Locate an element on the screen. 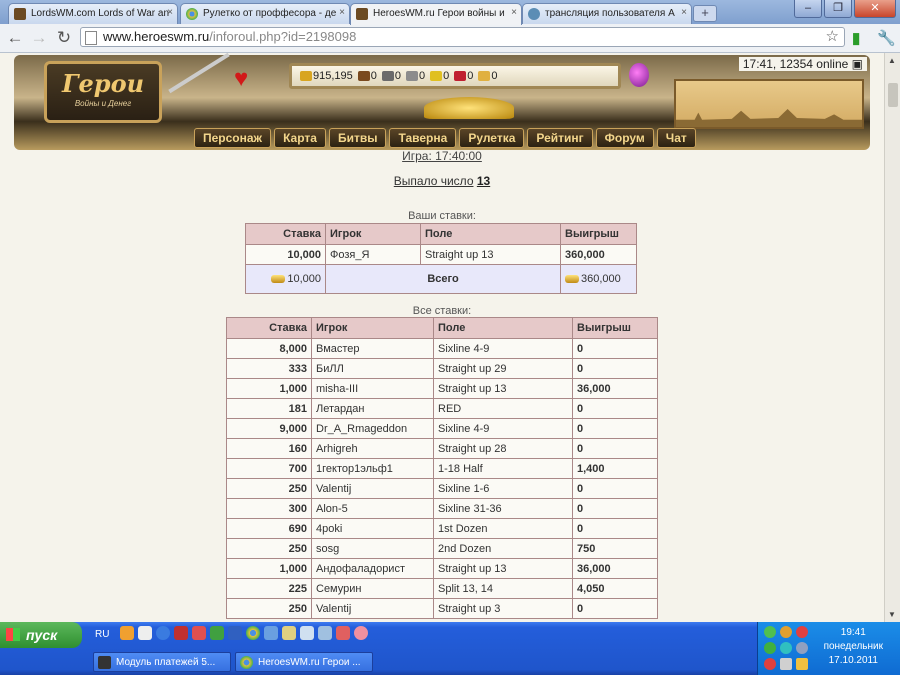 This screenshot has height=675, width=900. wrench-icon: 🔧 is located at coordinates (886, 38).